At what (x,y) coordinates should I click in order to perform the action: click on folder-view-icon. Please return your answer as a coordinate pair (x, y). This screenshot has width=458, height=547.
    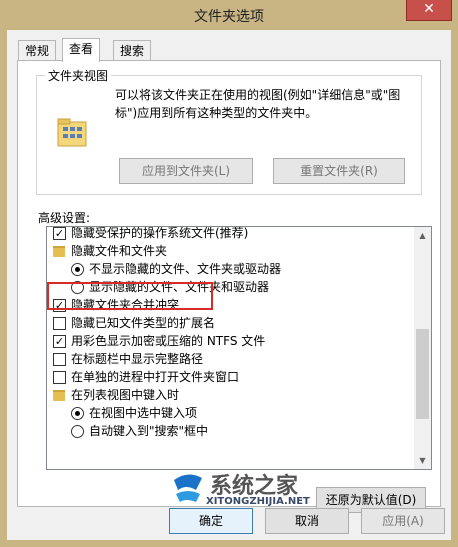
    Looking at the image, I should click on (72, 132).